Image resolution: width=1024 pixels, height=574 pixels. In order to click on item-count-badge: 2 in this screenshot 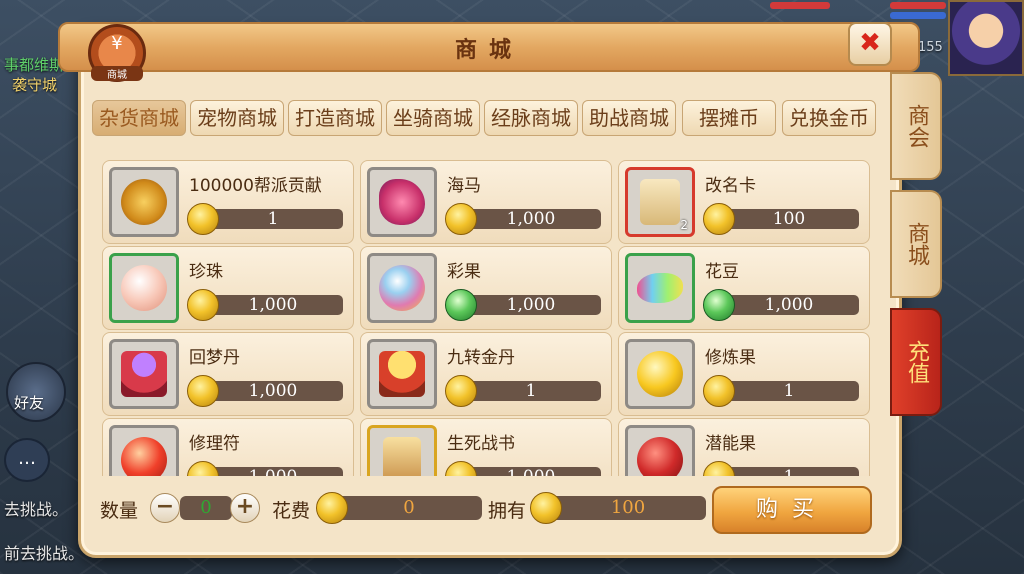, I will do `click(684, 225)`.